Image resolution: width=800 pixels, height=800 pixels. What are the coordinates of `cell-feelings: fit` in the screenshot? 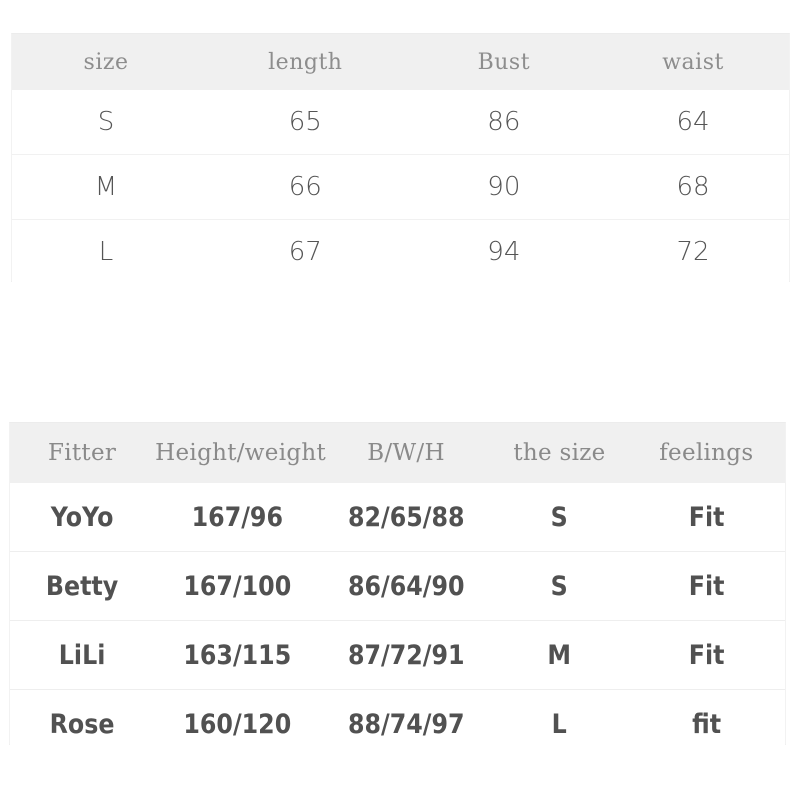 It's located at (706, 723).